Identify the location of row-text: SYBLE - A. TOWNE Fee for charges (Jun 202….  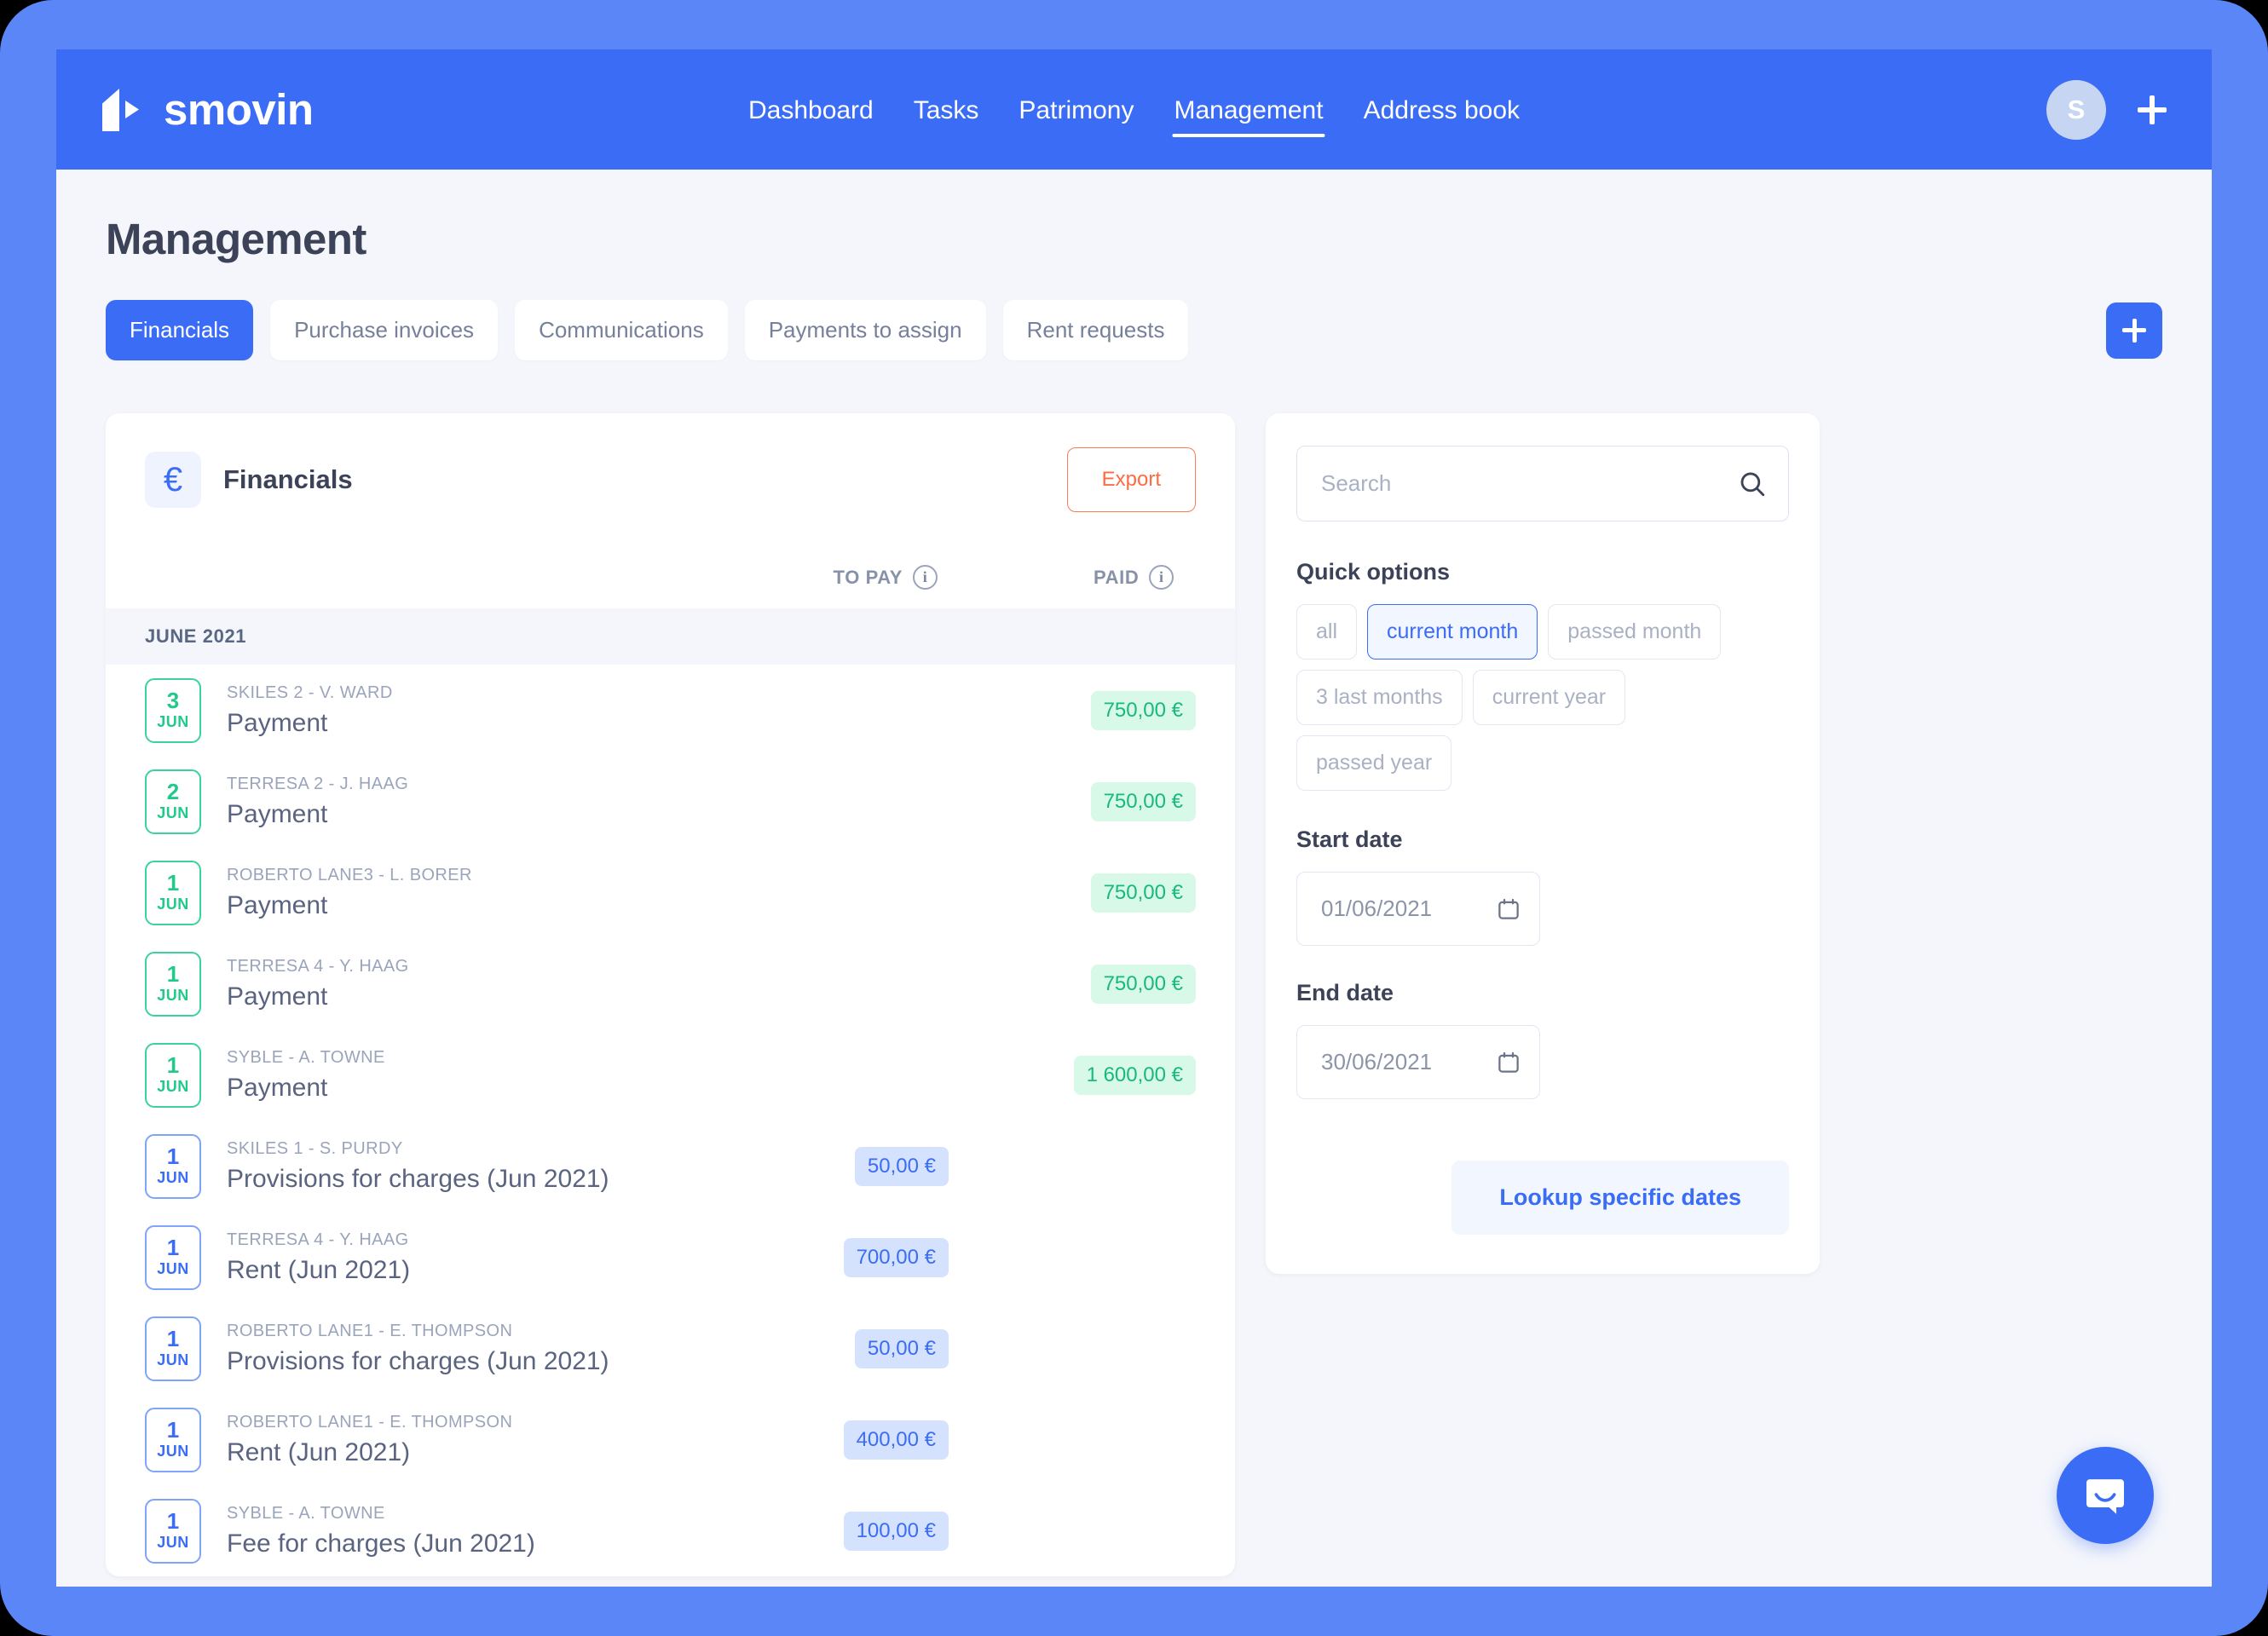
(381, 1531).